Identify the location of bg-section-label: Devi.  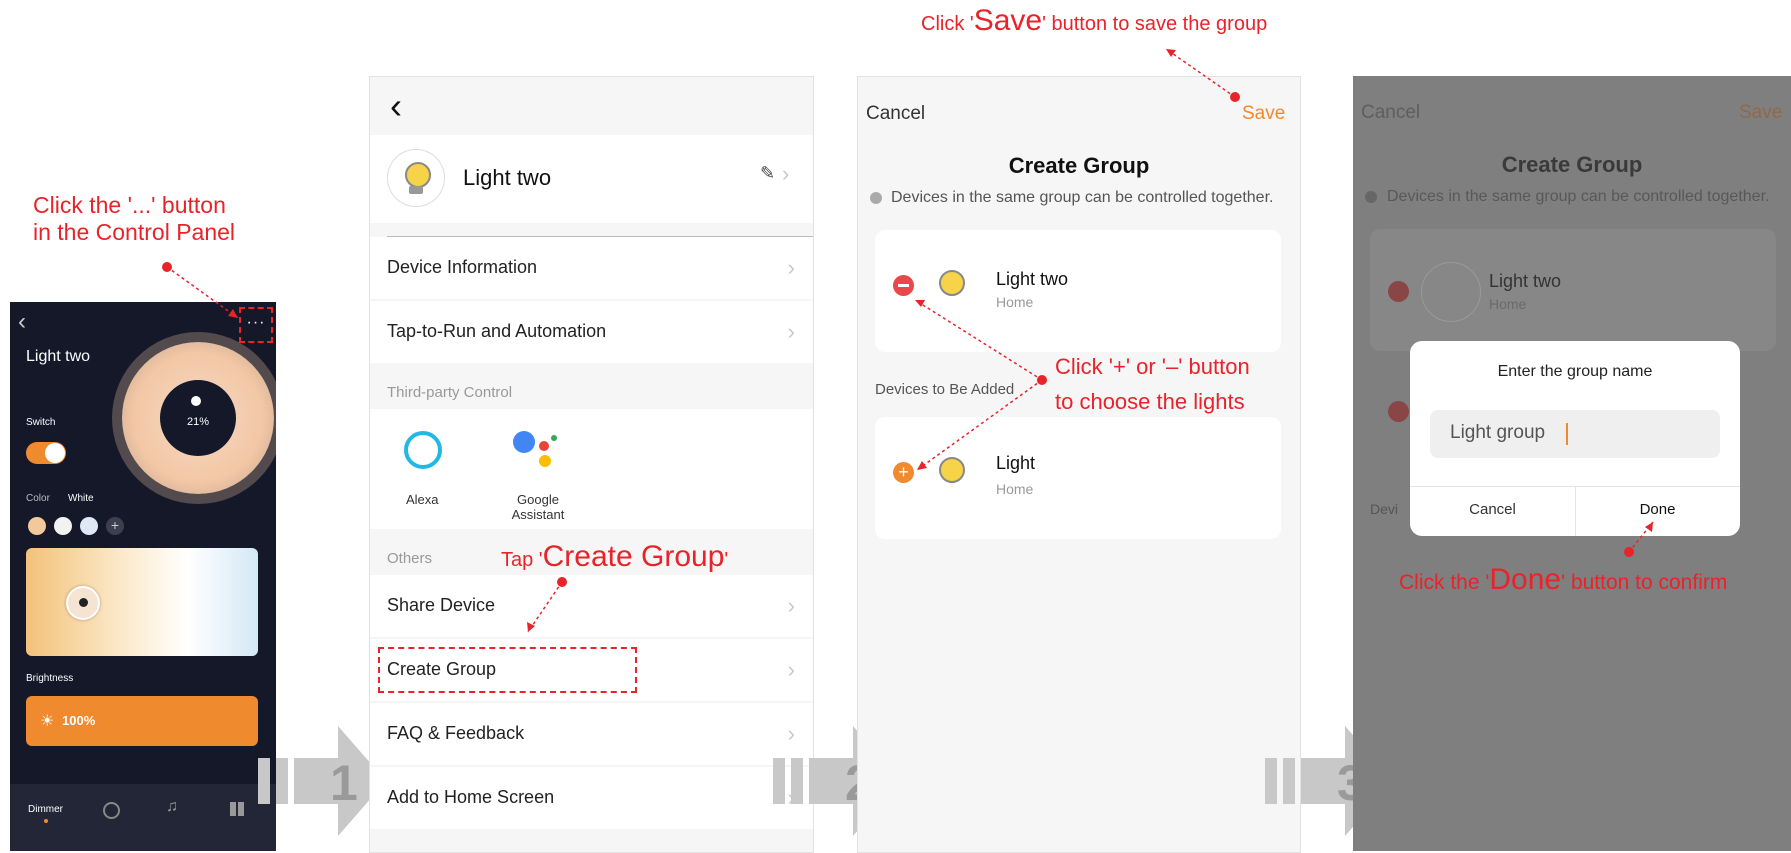
(1384, 509).